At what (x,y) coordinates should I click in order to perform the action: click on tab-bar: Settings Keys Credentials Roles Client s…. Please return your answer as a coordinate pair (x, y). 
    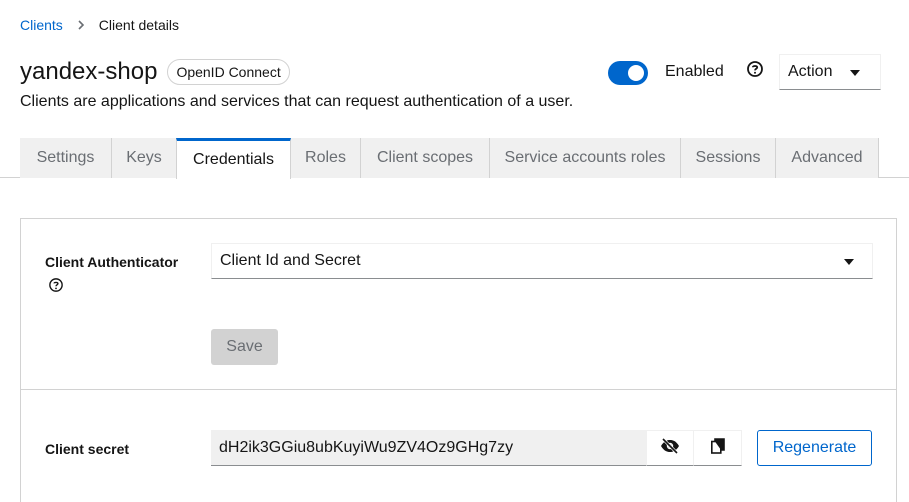
    Looking at the image, I should click on (454, 158).